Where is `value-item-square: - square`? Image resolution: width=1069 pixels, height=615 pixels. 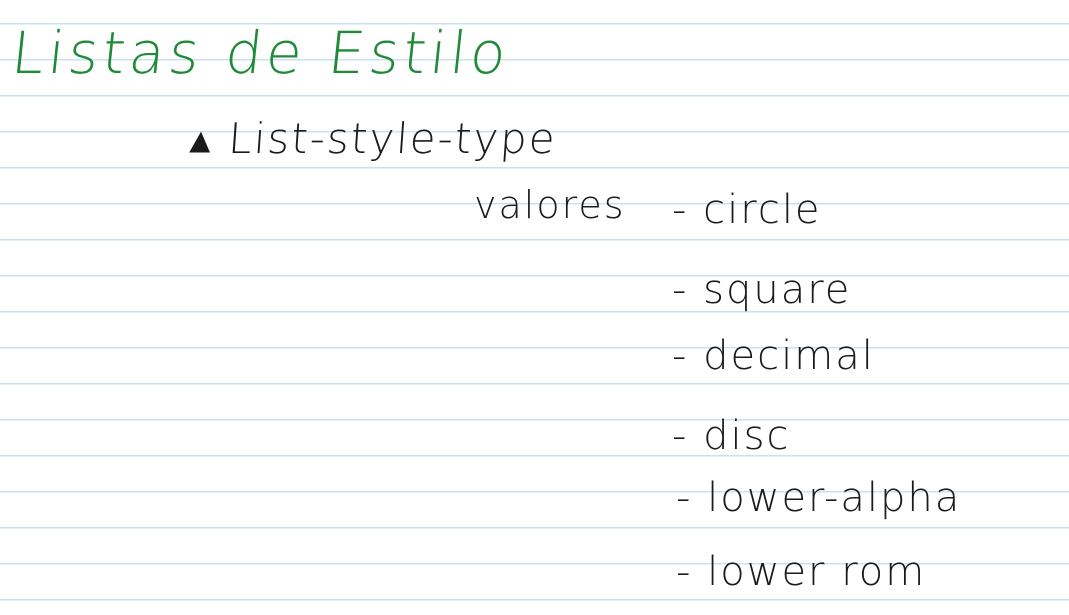
value-item-square: - square is located at coordinates (762, 290).